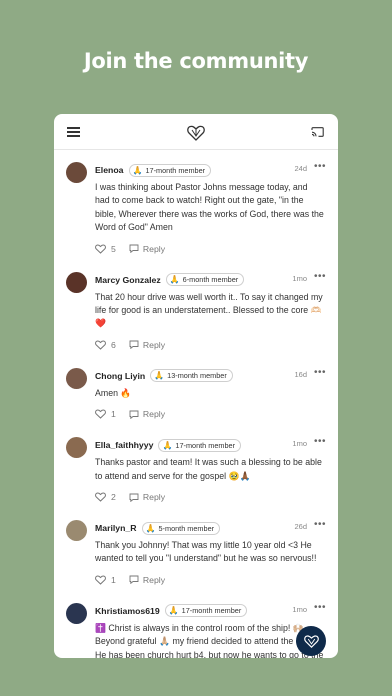 This screenshot has width=392, height=696. Describe the element at coordinates (197, 376) in the screenshot. I see `member-badge-label: 13-month member` at that location.